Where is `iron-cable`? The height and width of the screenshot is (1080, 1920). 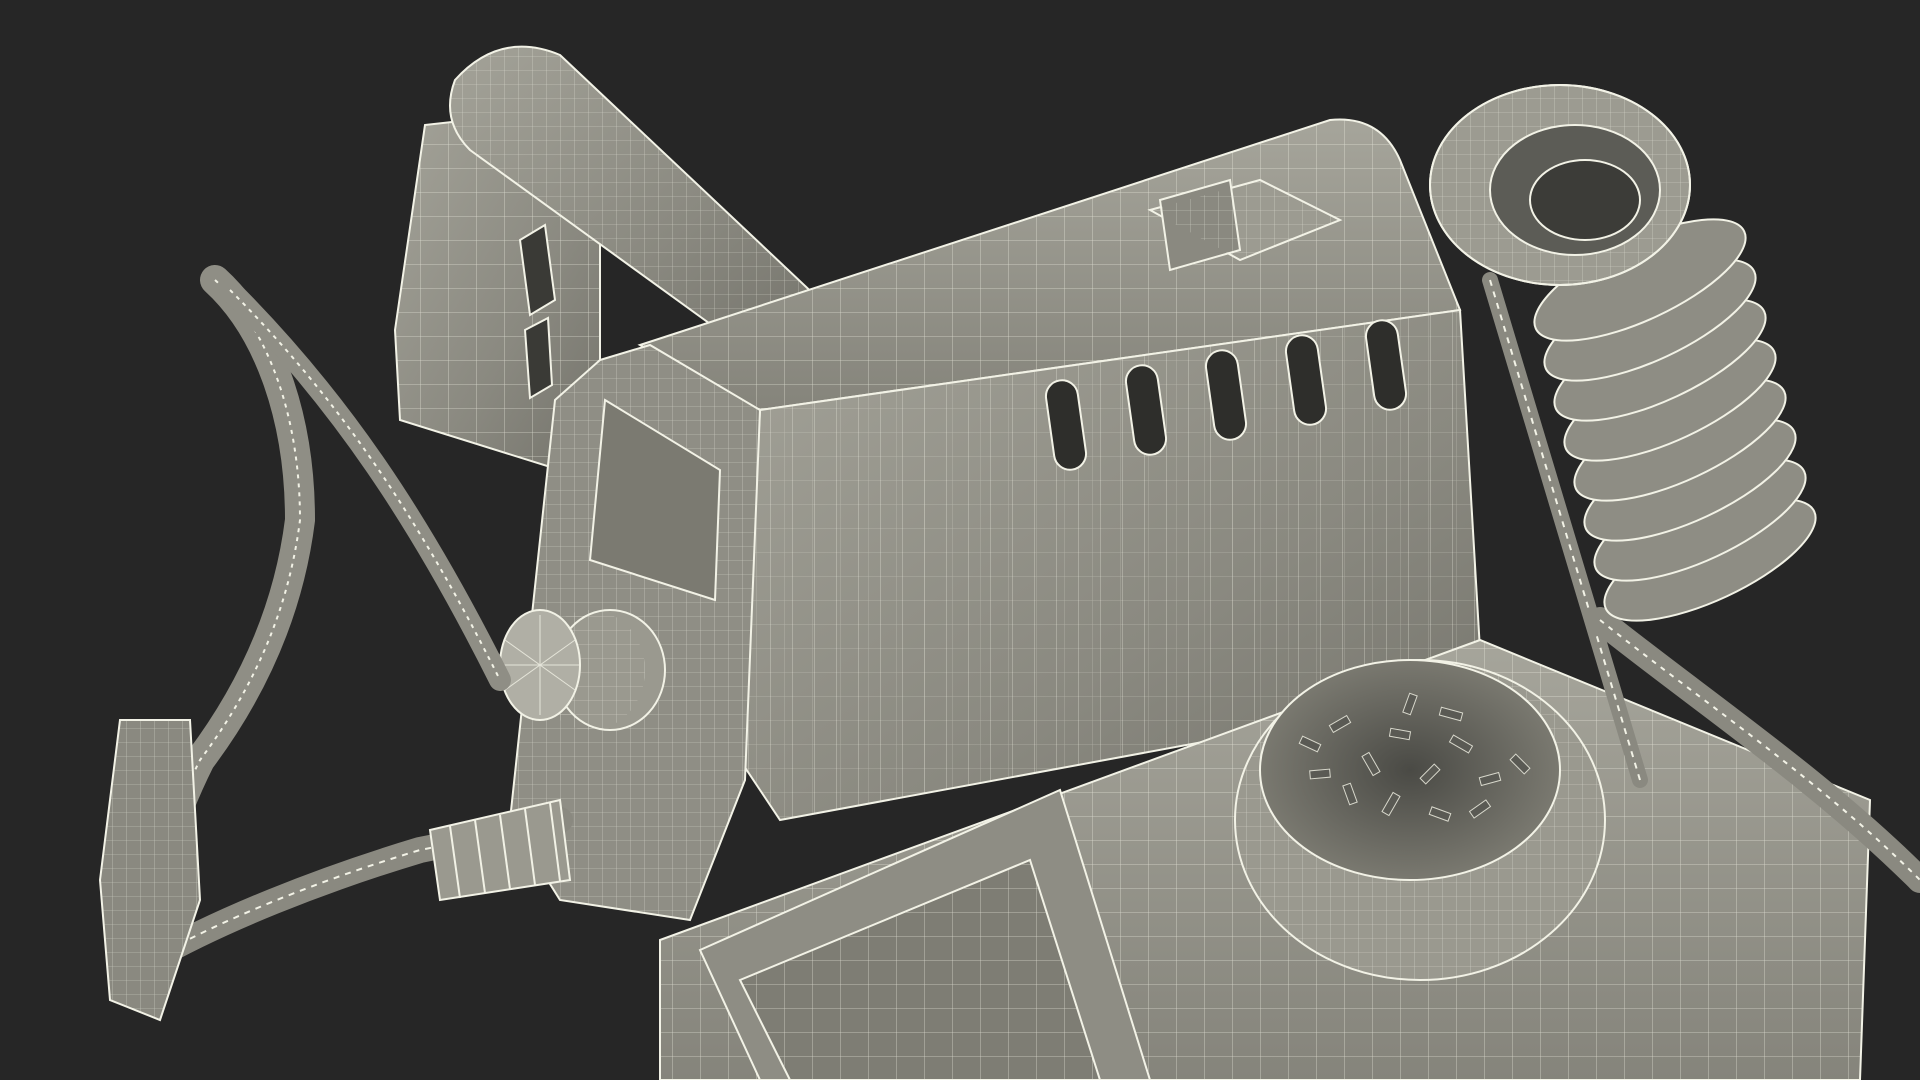 iron-cable is located at coordinates (355, 885).